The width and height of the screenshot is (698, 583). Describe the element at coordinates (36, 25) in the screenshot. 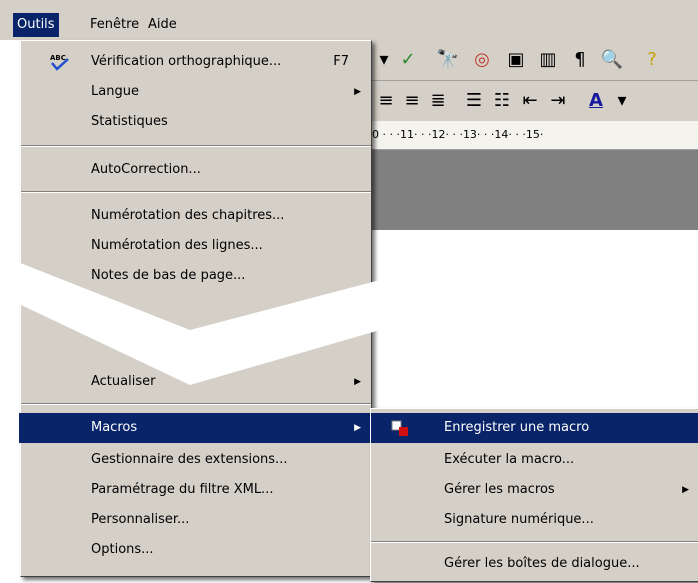

I see `menu-outils: Outils` at that location.